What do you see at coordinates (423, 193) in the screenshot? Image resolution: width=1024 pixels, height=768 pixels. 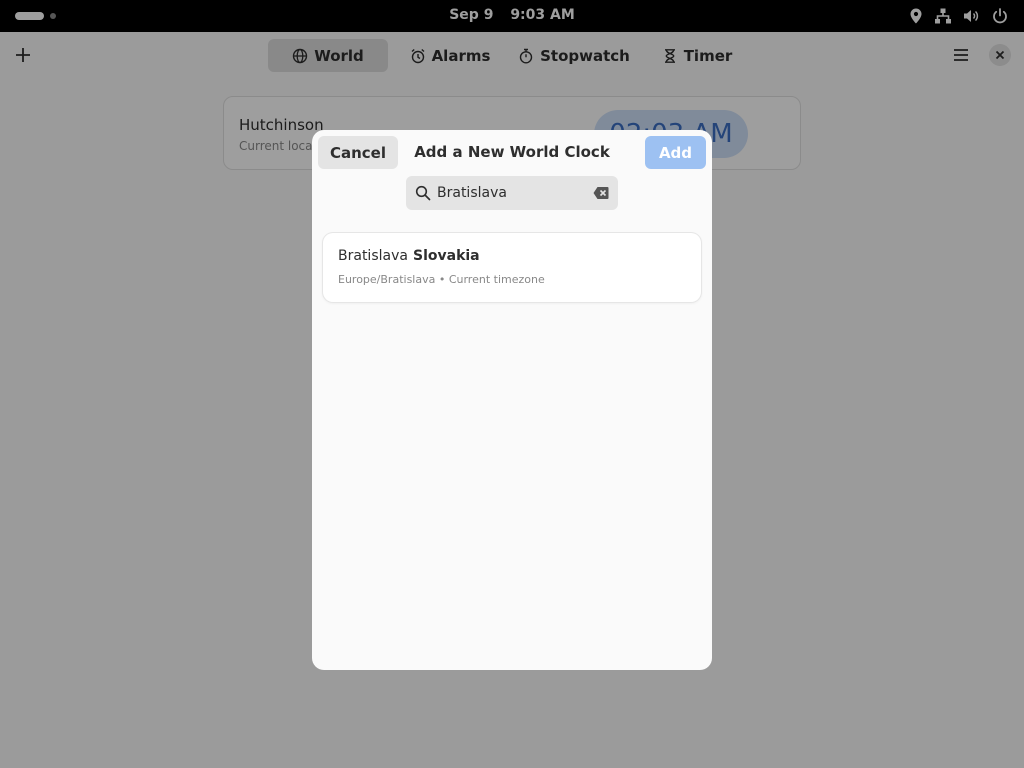 I see `search-icon` at bounding box center [423, 193].